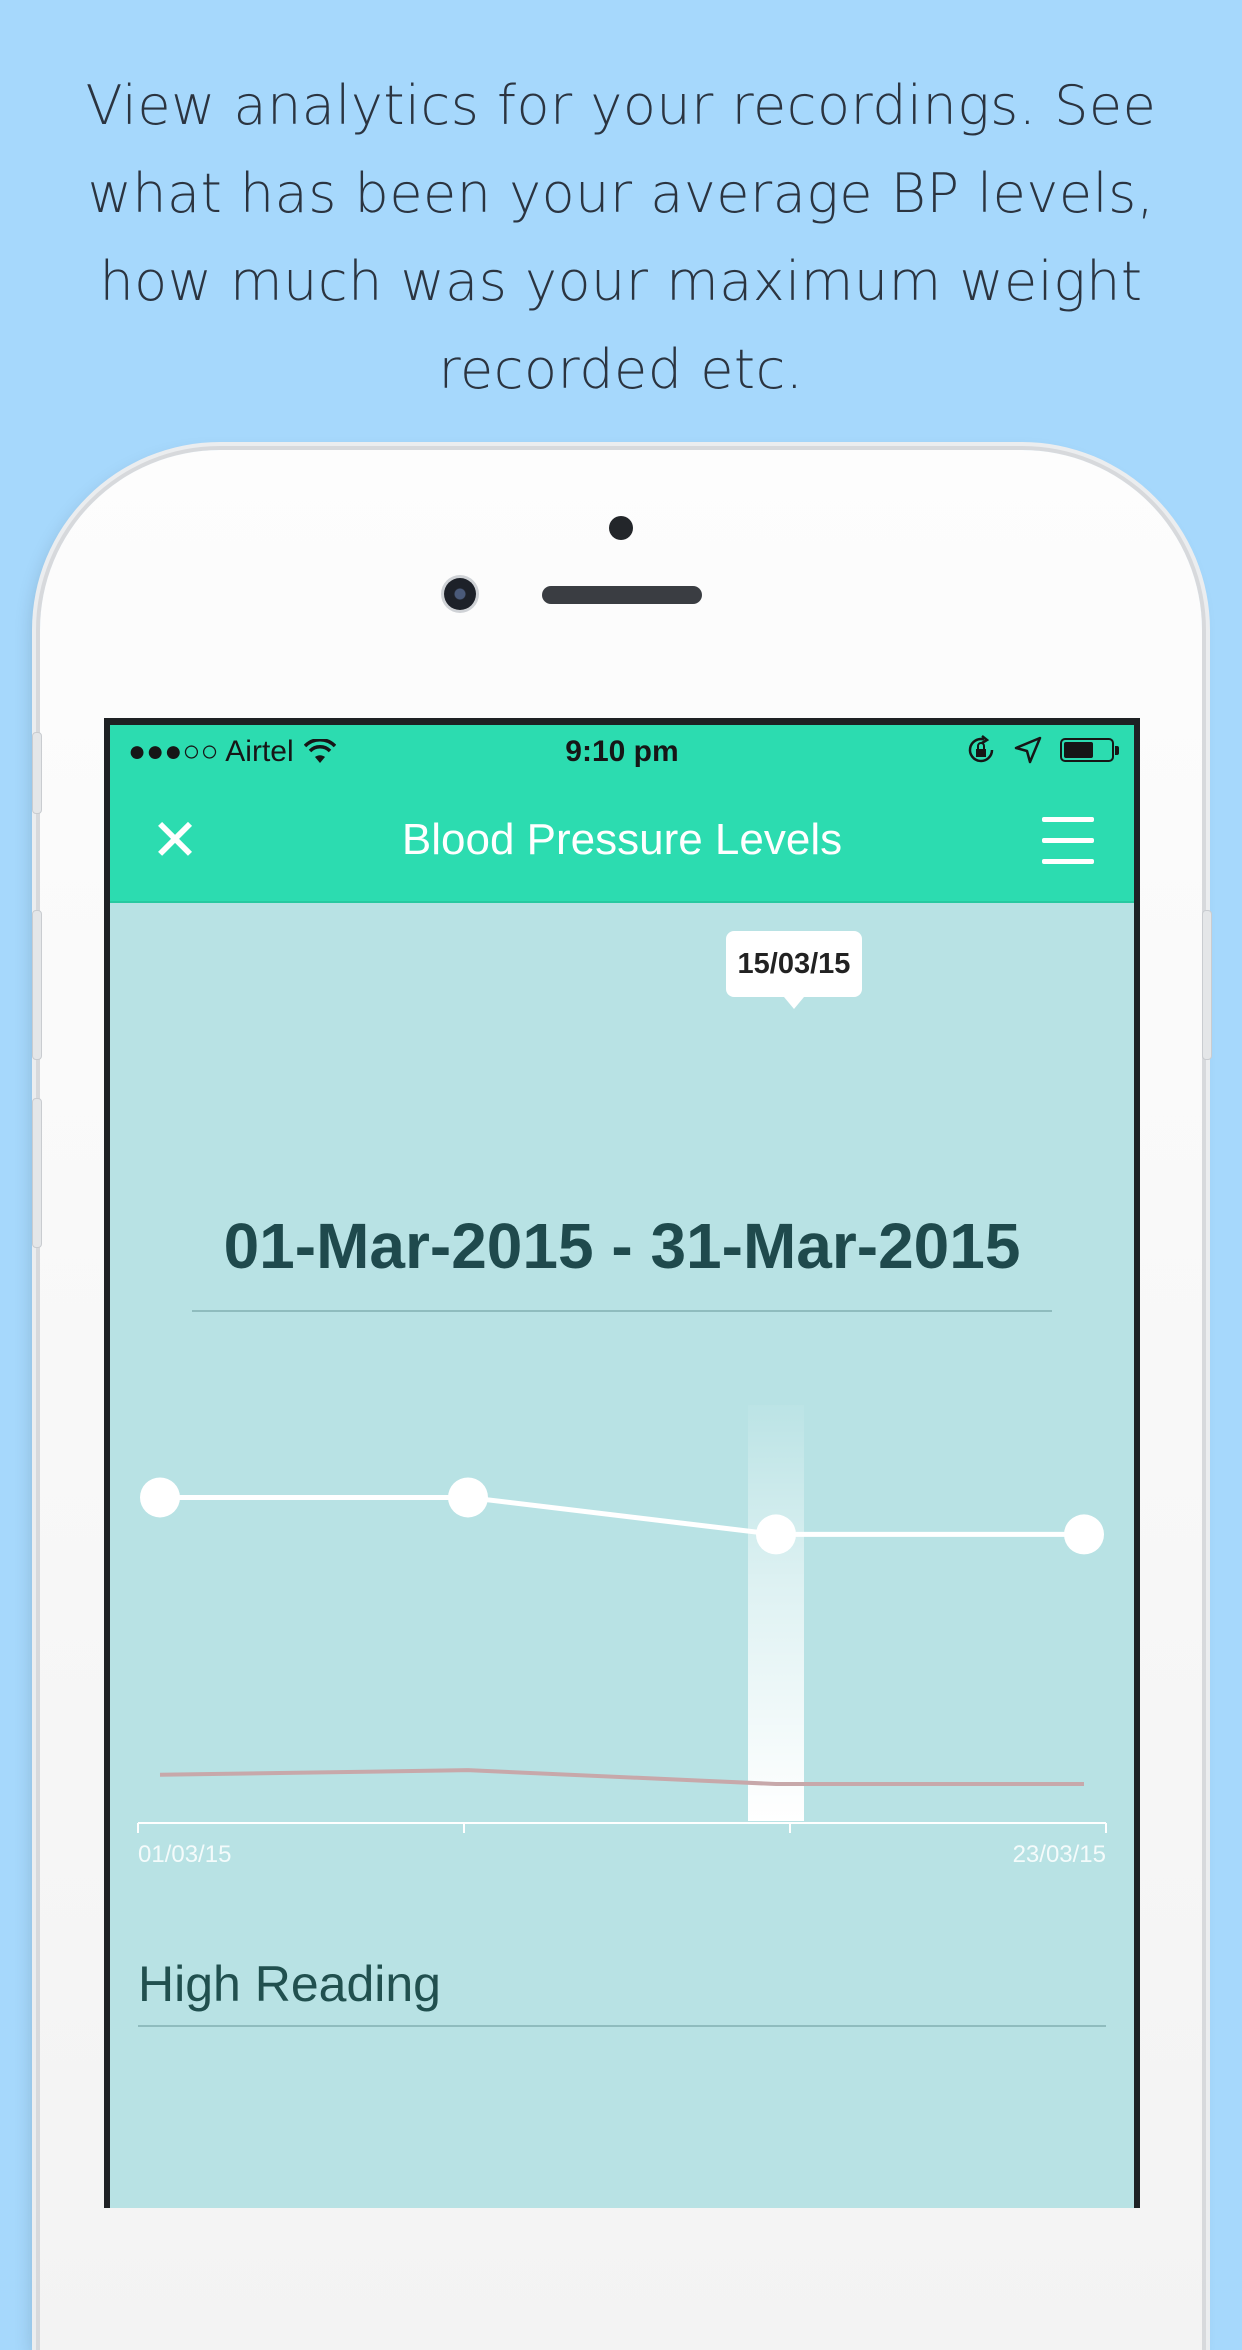  Describe the element at coordinates (622, 595) in the screenshot. I see `earpiece-speaker` at that location.